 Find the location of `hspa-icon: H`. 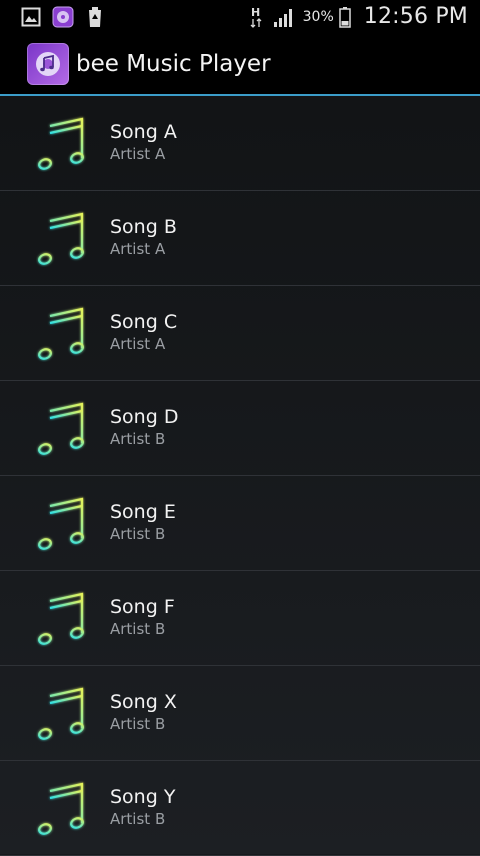

hspa-icon: H is located at coordinates (256, 17).